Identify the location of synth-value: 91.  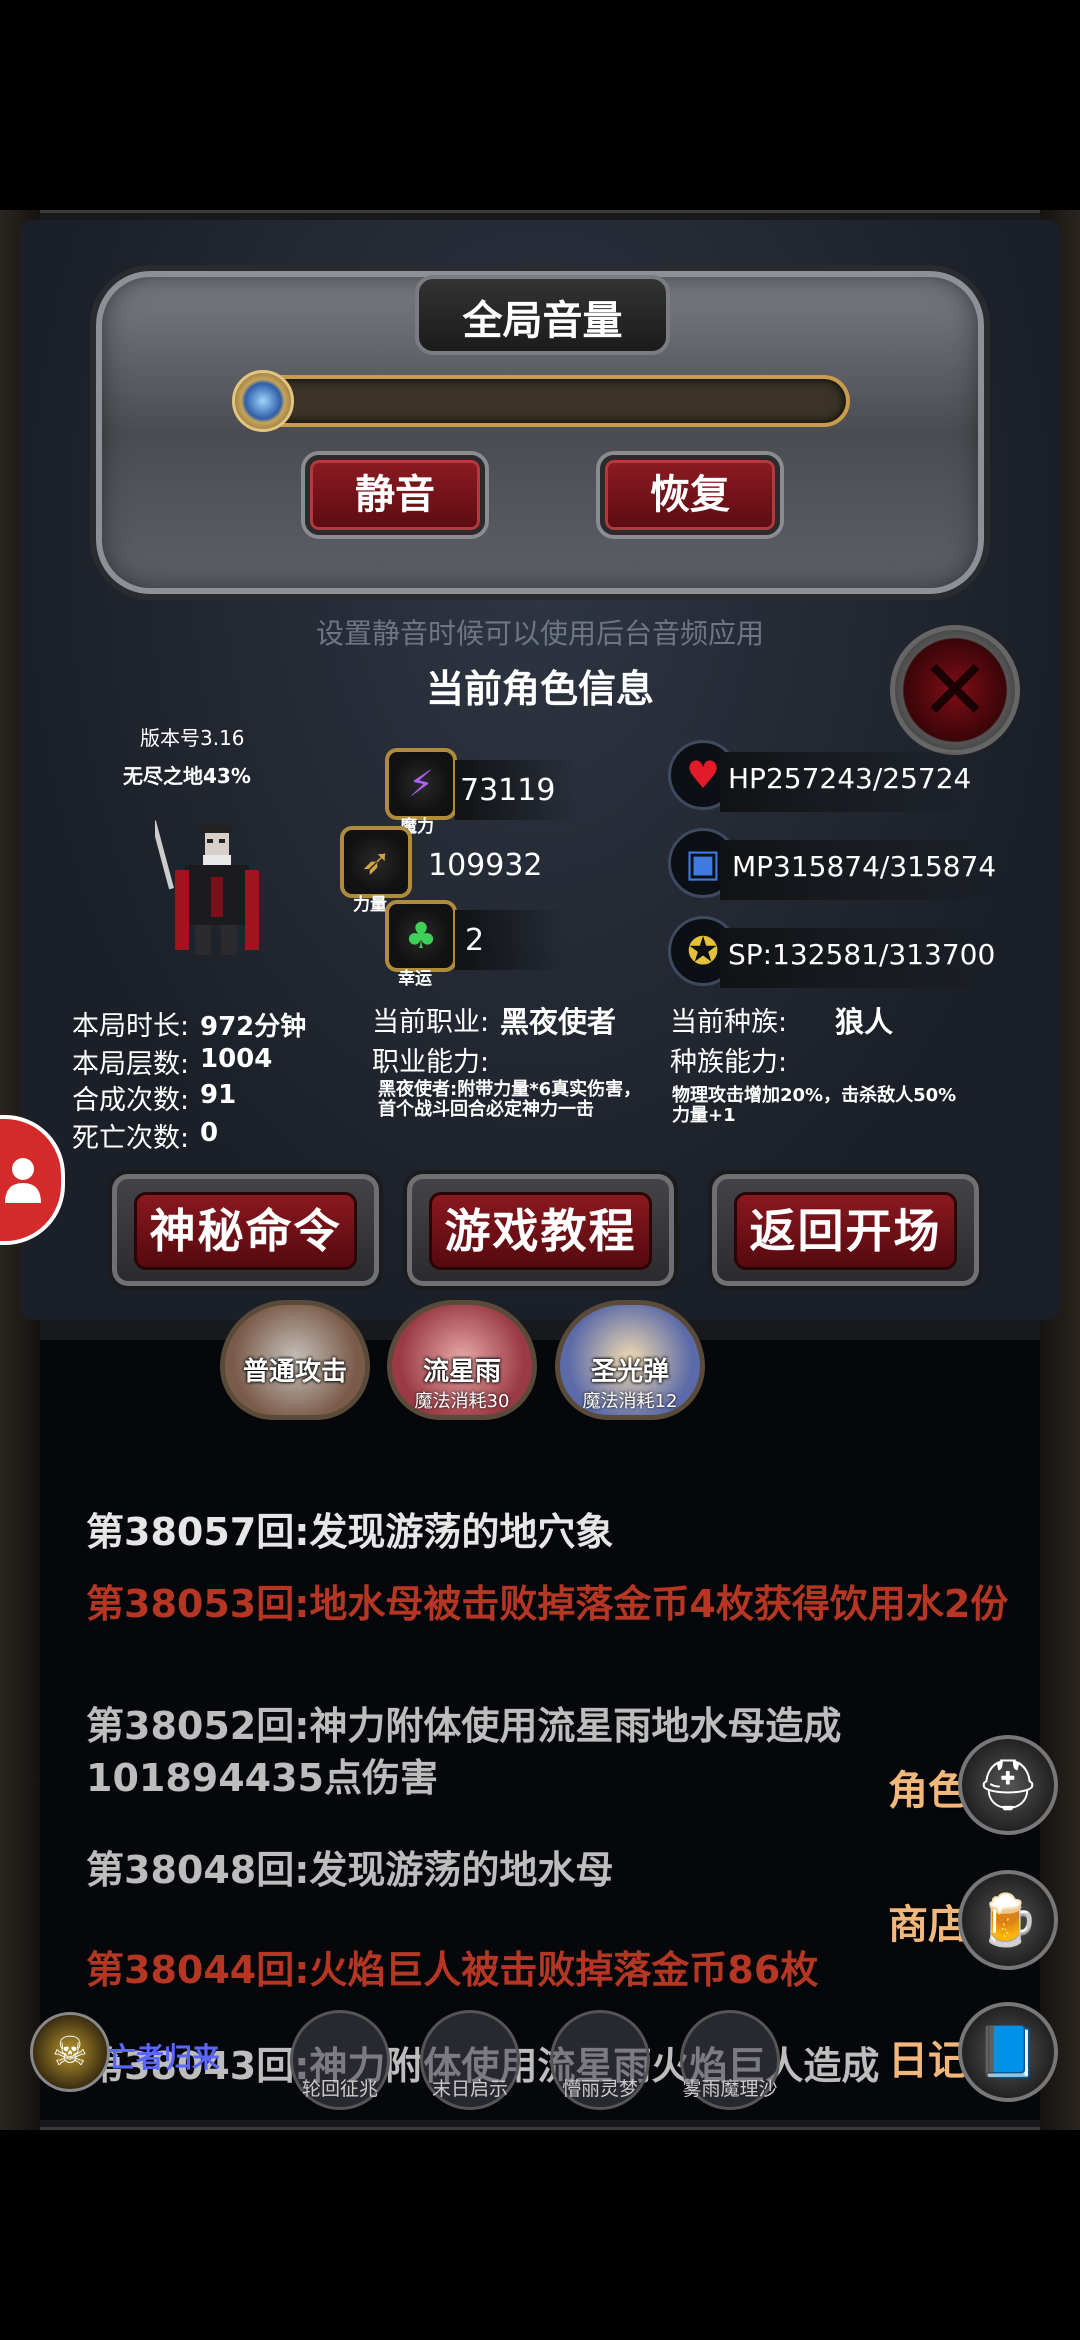
(218, 1095).